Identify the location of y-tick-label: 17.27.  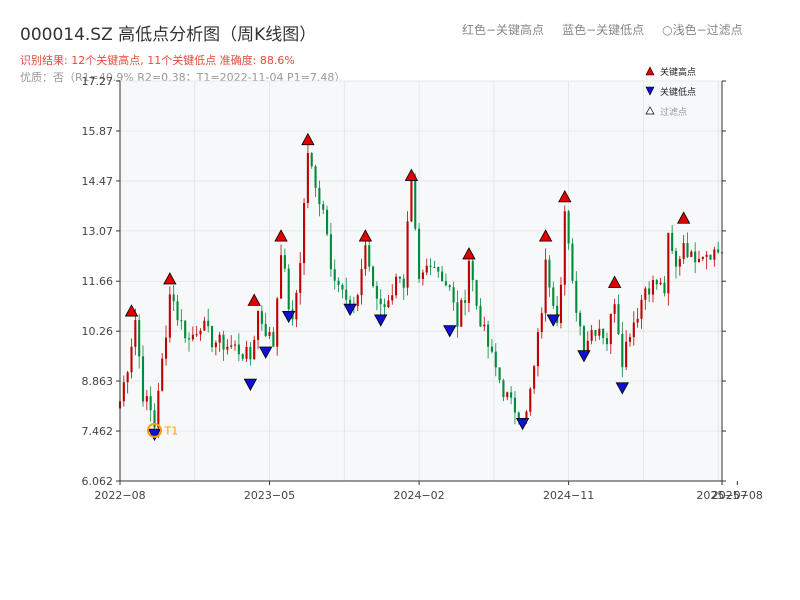
(98, 81).